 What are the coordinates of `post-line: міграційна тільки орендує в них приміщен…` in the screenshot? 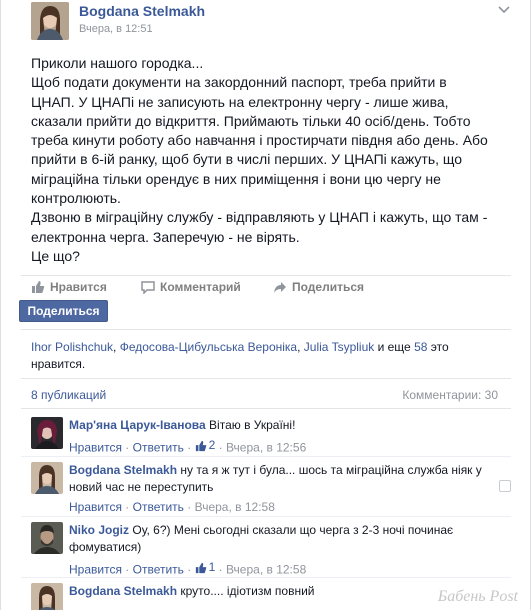 It's located at (236, 178).